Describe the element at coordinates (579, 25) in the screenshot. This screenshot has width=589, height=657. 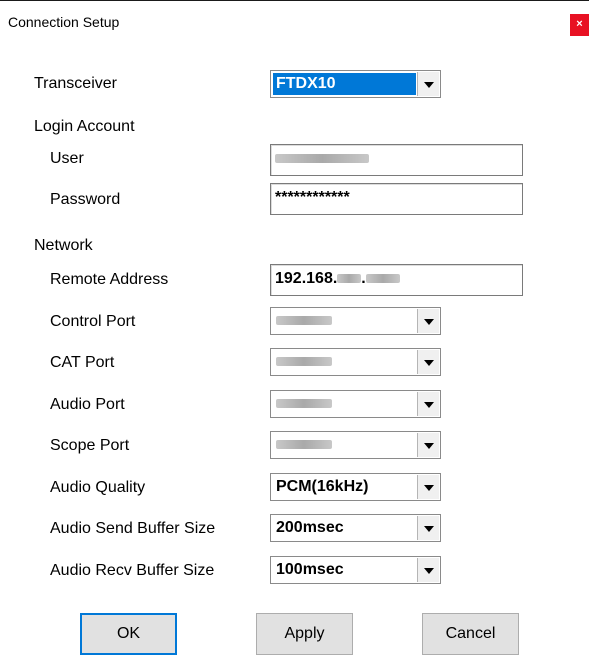
I see `close-button: ×` at that location.